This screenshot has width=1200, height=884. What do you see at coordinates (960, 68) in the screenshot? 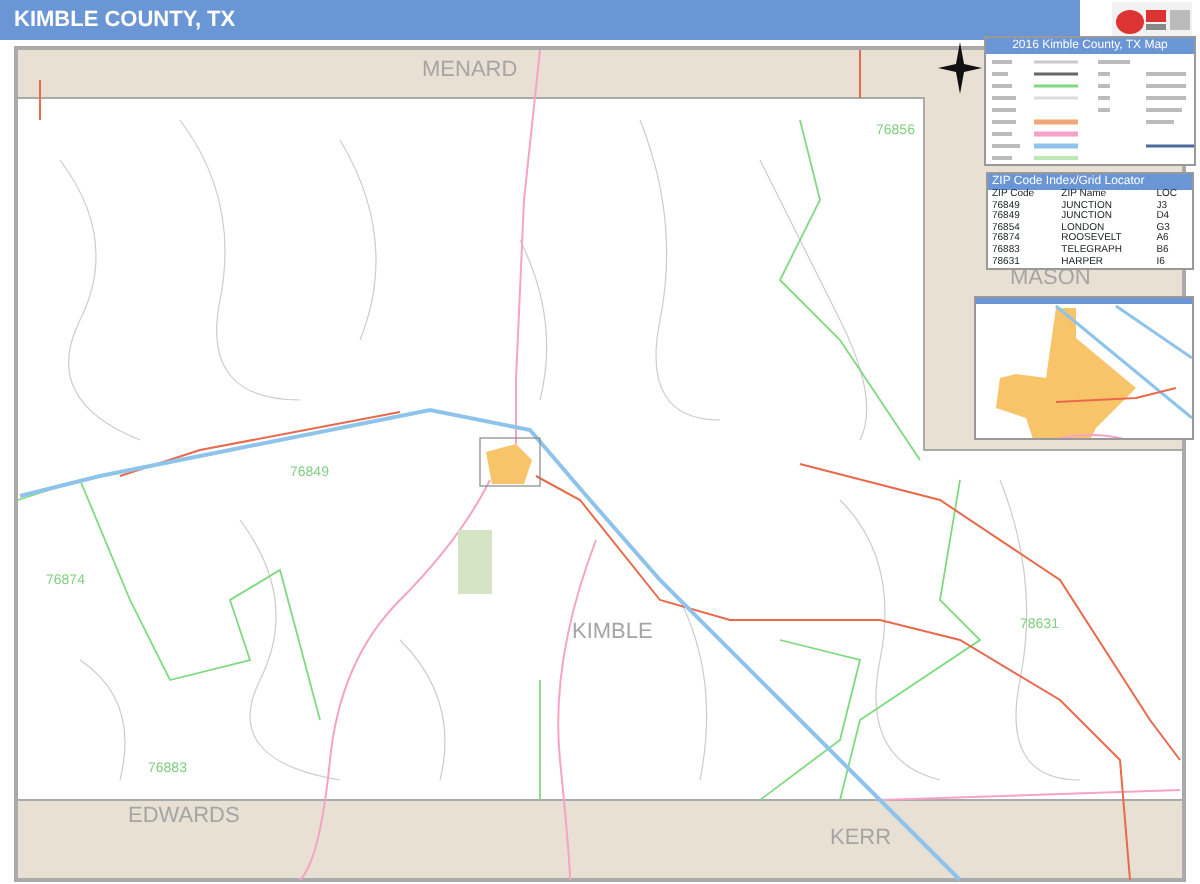
I see `compass-rose-icon` at bounding box center [960, 68].